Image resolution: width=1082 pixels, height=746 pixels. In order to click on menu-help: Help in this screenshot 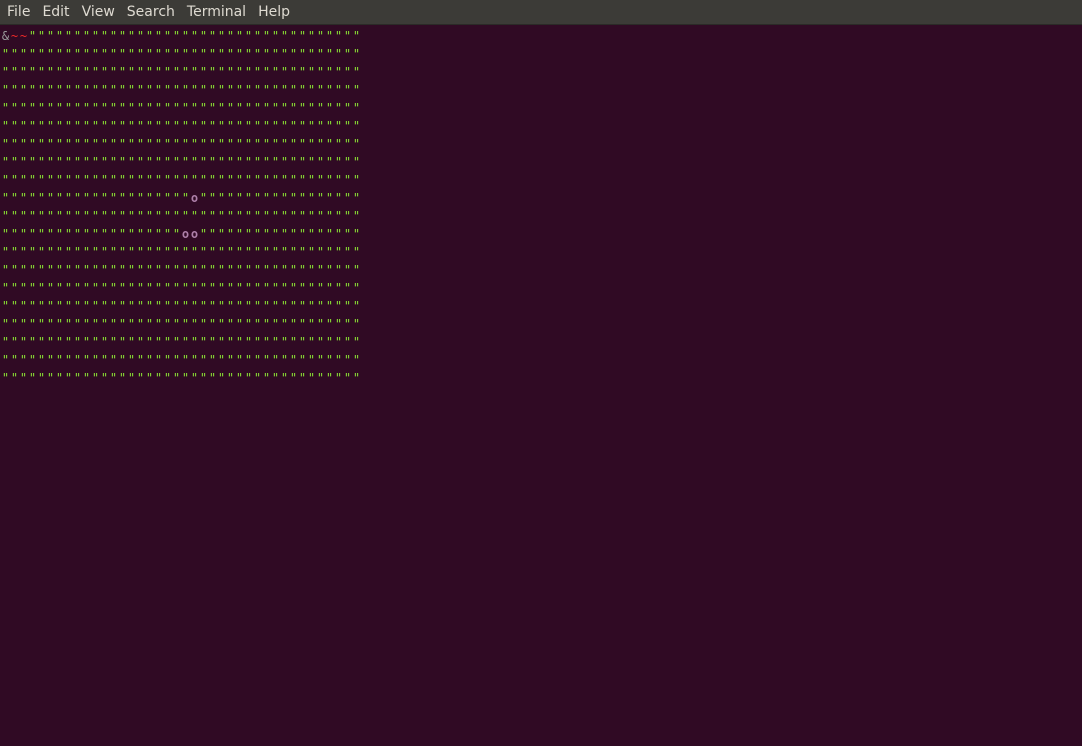, I will do `click(274, 12)`.